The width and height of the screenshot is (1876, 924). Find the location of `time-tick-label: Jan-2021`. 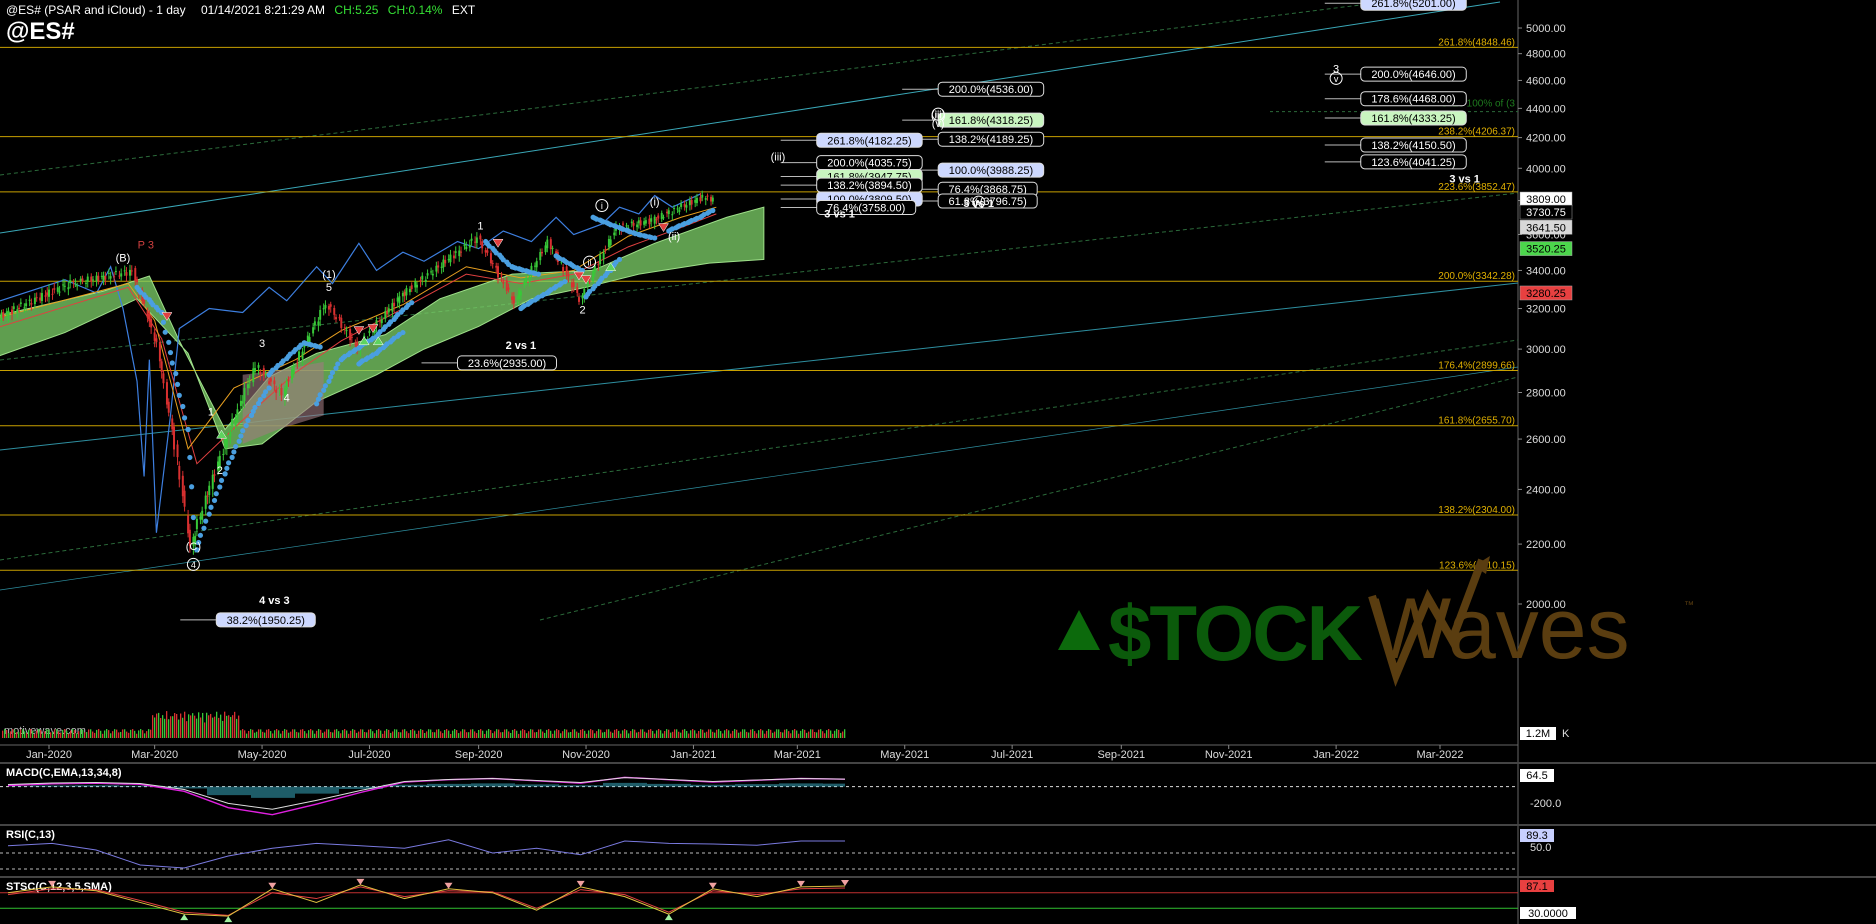

time-tick-label: Jan-2021 is located at coordinates (694, 755).